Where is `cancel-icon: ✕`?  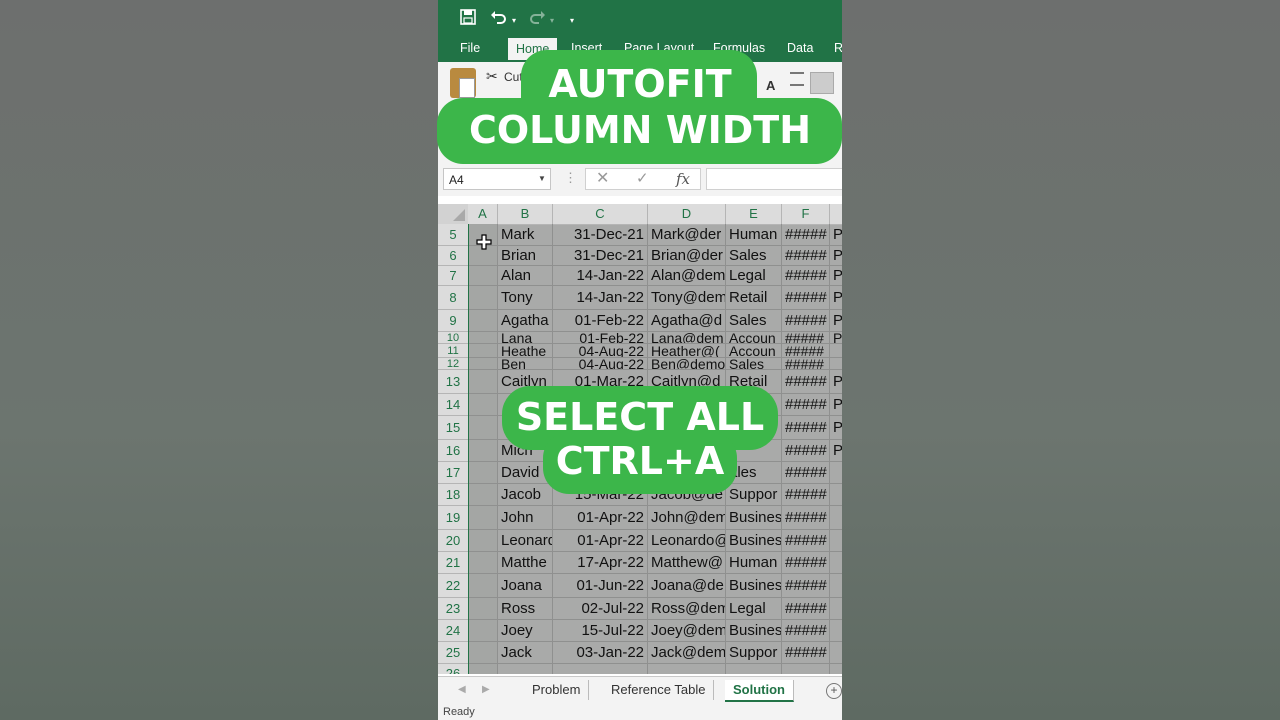 cancel-icon: ✕ is located at coordinates (602, 179).